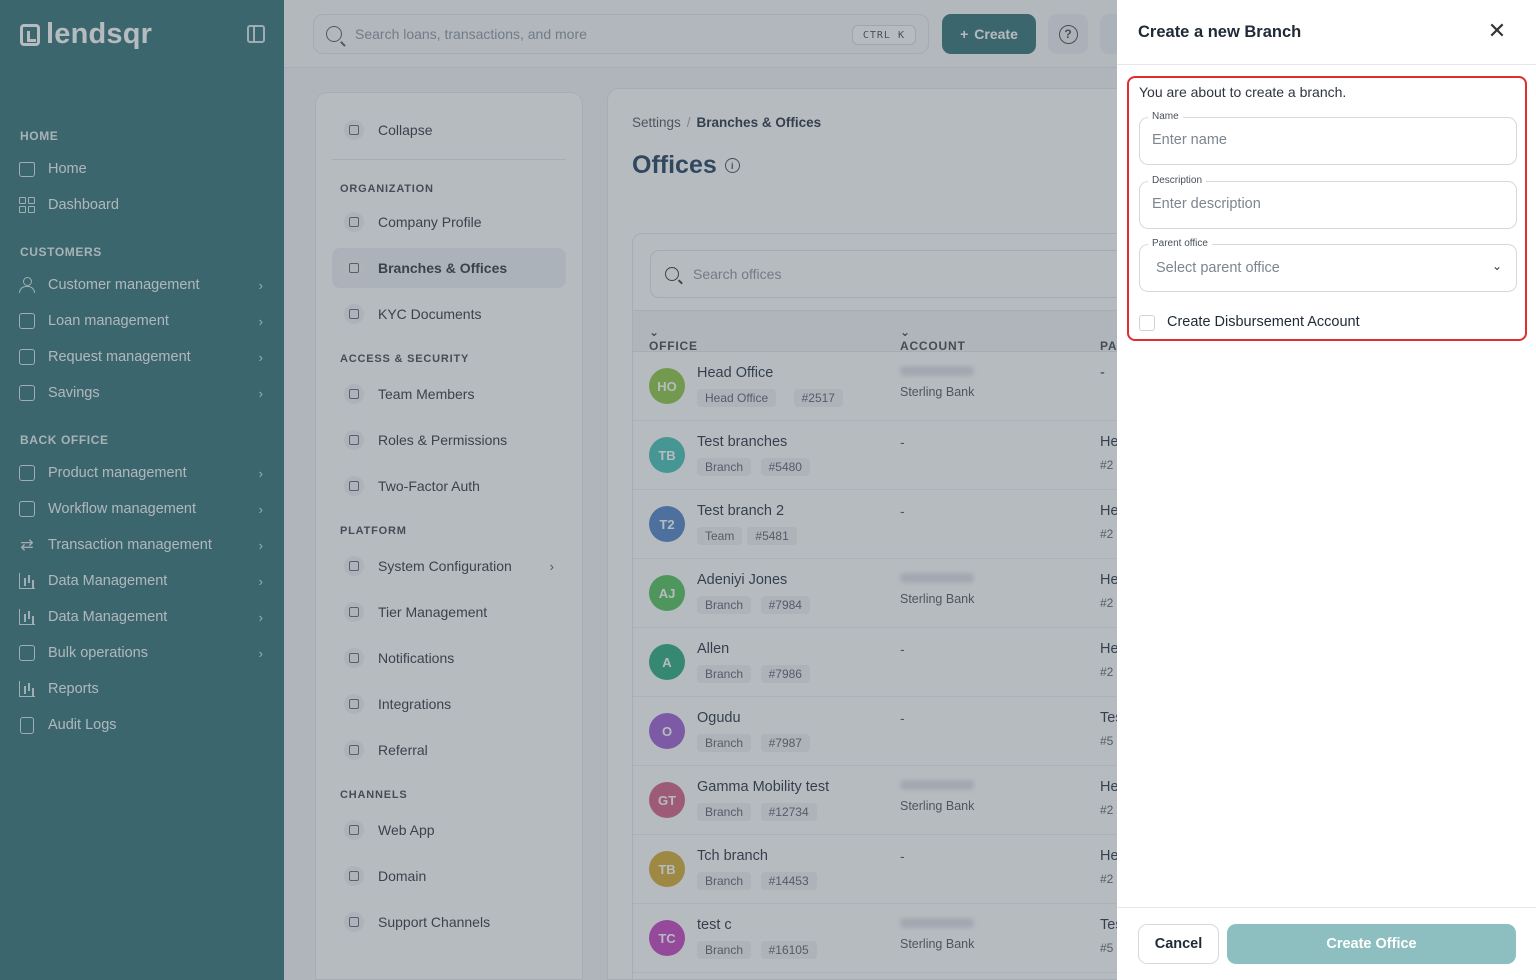 This screenshot has width=1536, height=980. I want to click on form-intro: You are about to create a branch., so click(1243, 92).